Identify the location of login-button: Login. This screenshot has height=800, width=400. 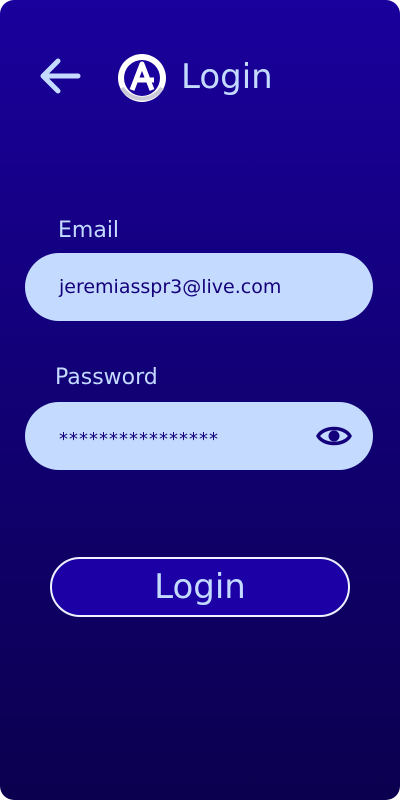
(200, 587).